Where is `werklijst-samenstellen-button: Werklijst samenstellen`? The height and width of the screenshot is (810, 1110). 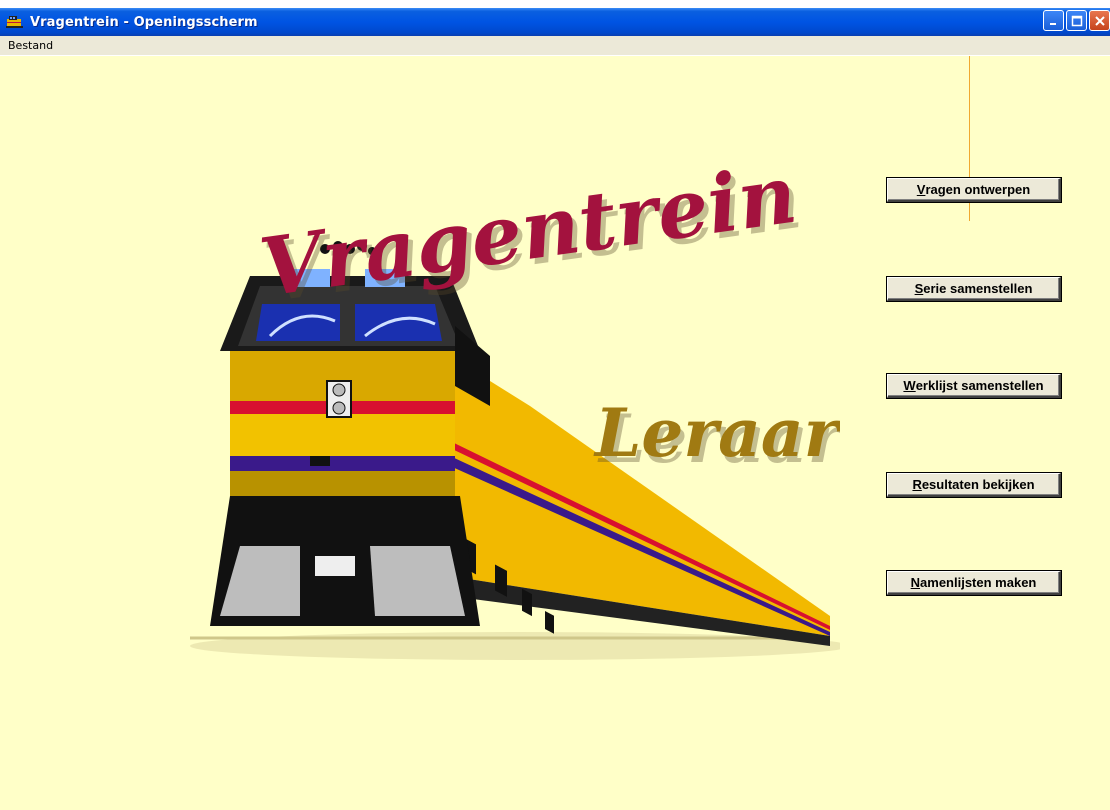
werklijst-samenstellen-button: Werklijst samenstellen is located at coordinates (974, 386).